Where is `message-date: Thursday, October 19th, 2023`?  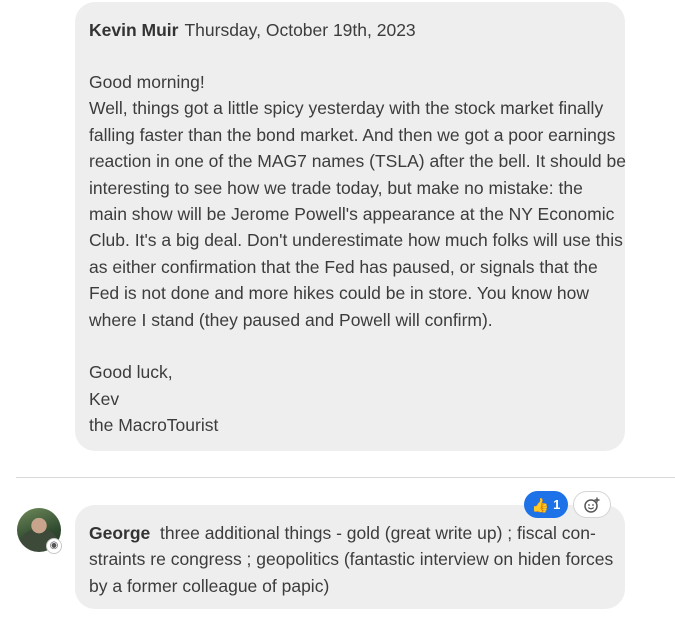 message-date: Thursday, October 19th, 2023 is located at coordinates (300, 30).